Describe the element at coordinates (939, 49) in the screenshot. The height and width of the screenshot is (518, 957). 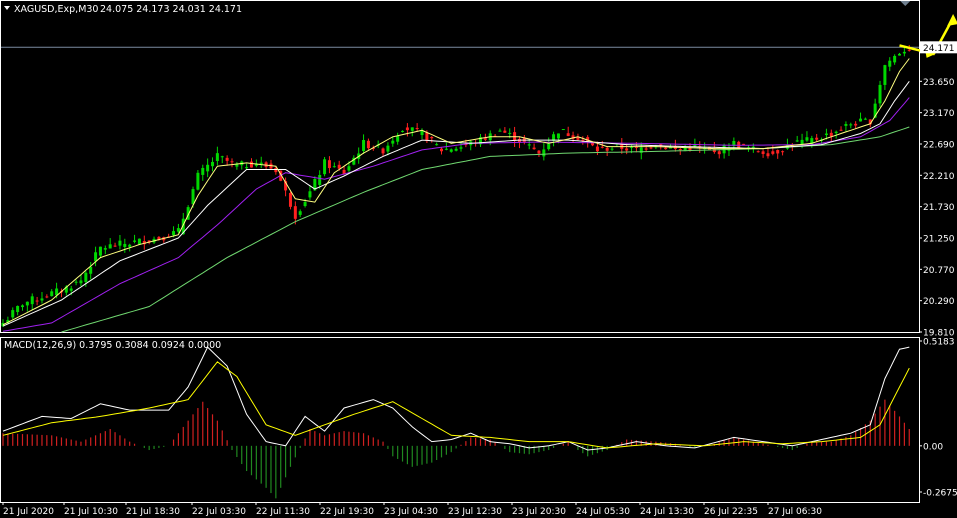
I see `current-price-label: 24.171` at that location.